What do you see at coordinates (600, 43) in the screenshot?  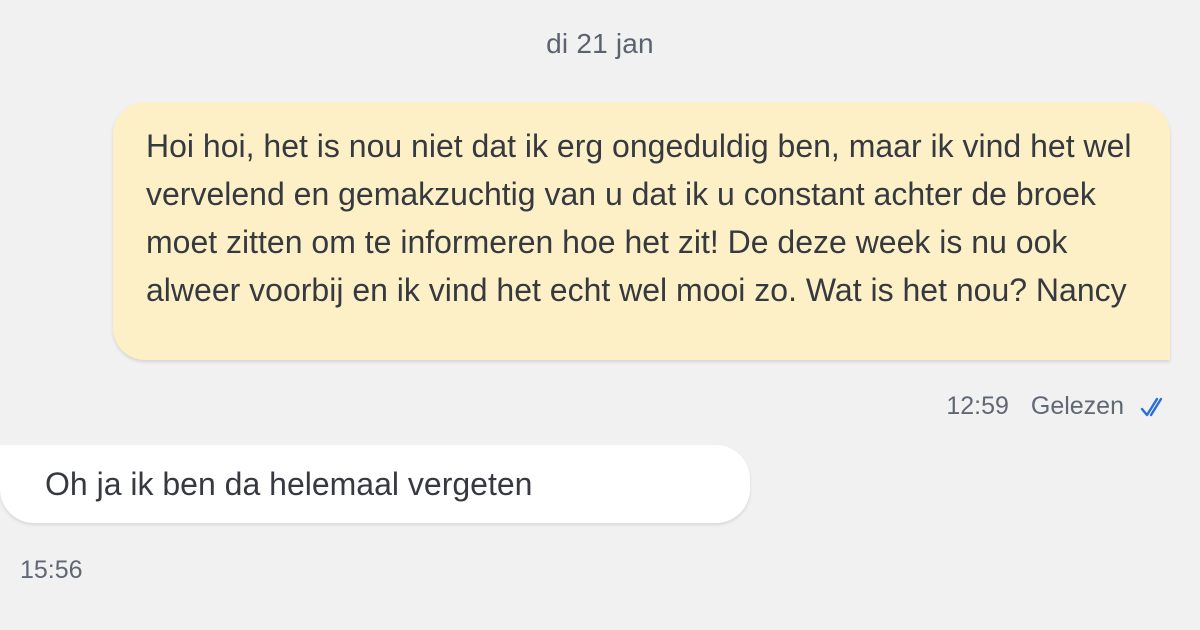 I see `date-divider: di 21 jan` at bounding box center [600, 43].